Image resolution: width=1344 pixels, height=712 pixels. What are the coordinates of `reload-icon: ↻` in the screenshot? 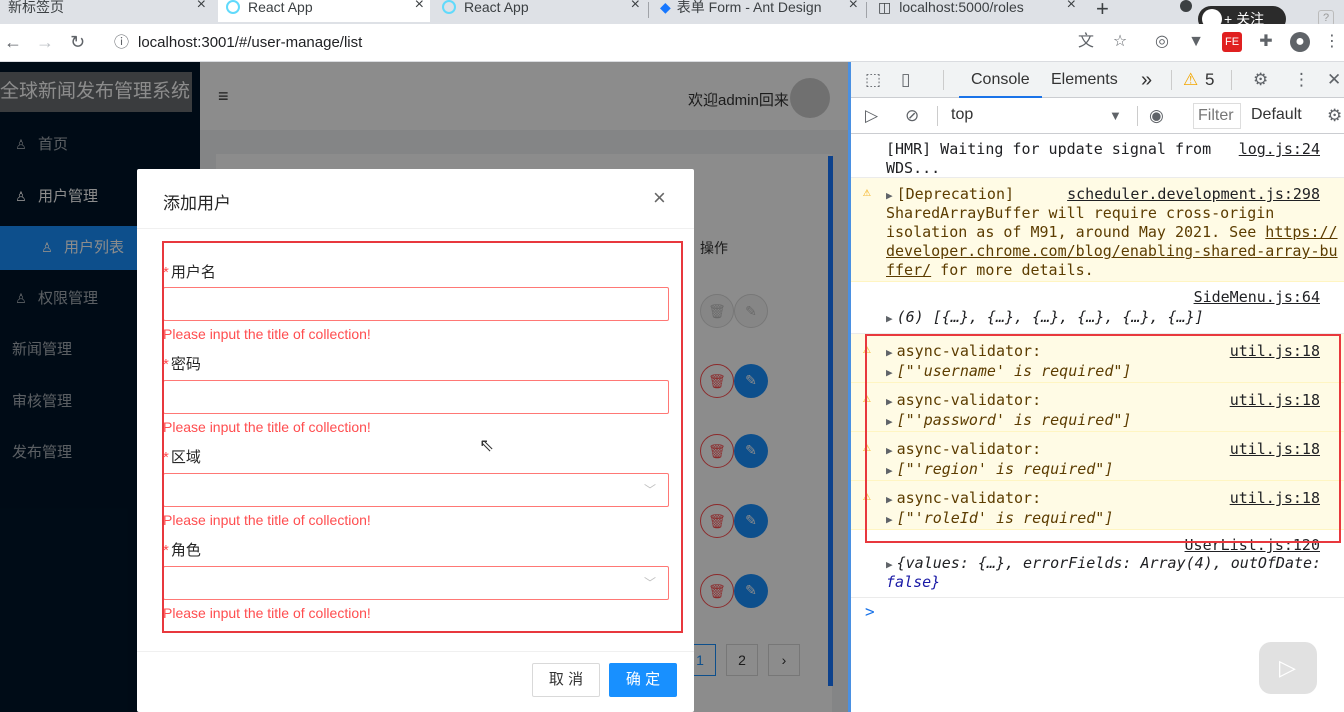 It's located at (77, 42).